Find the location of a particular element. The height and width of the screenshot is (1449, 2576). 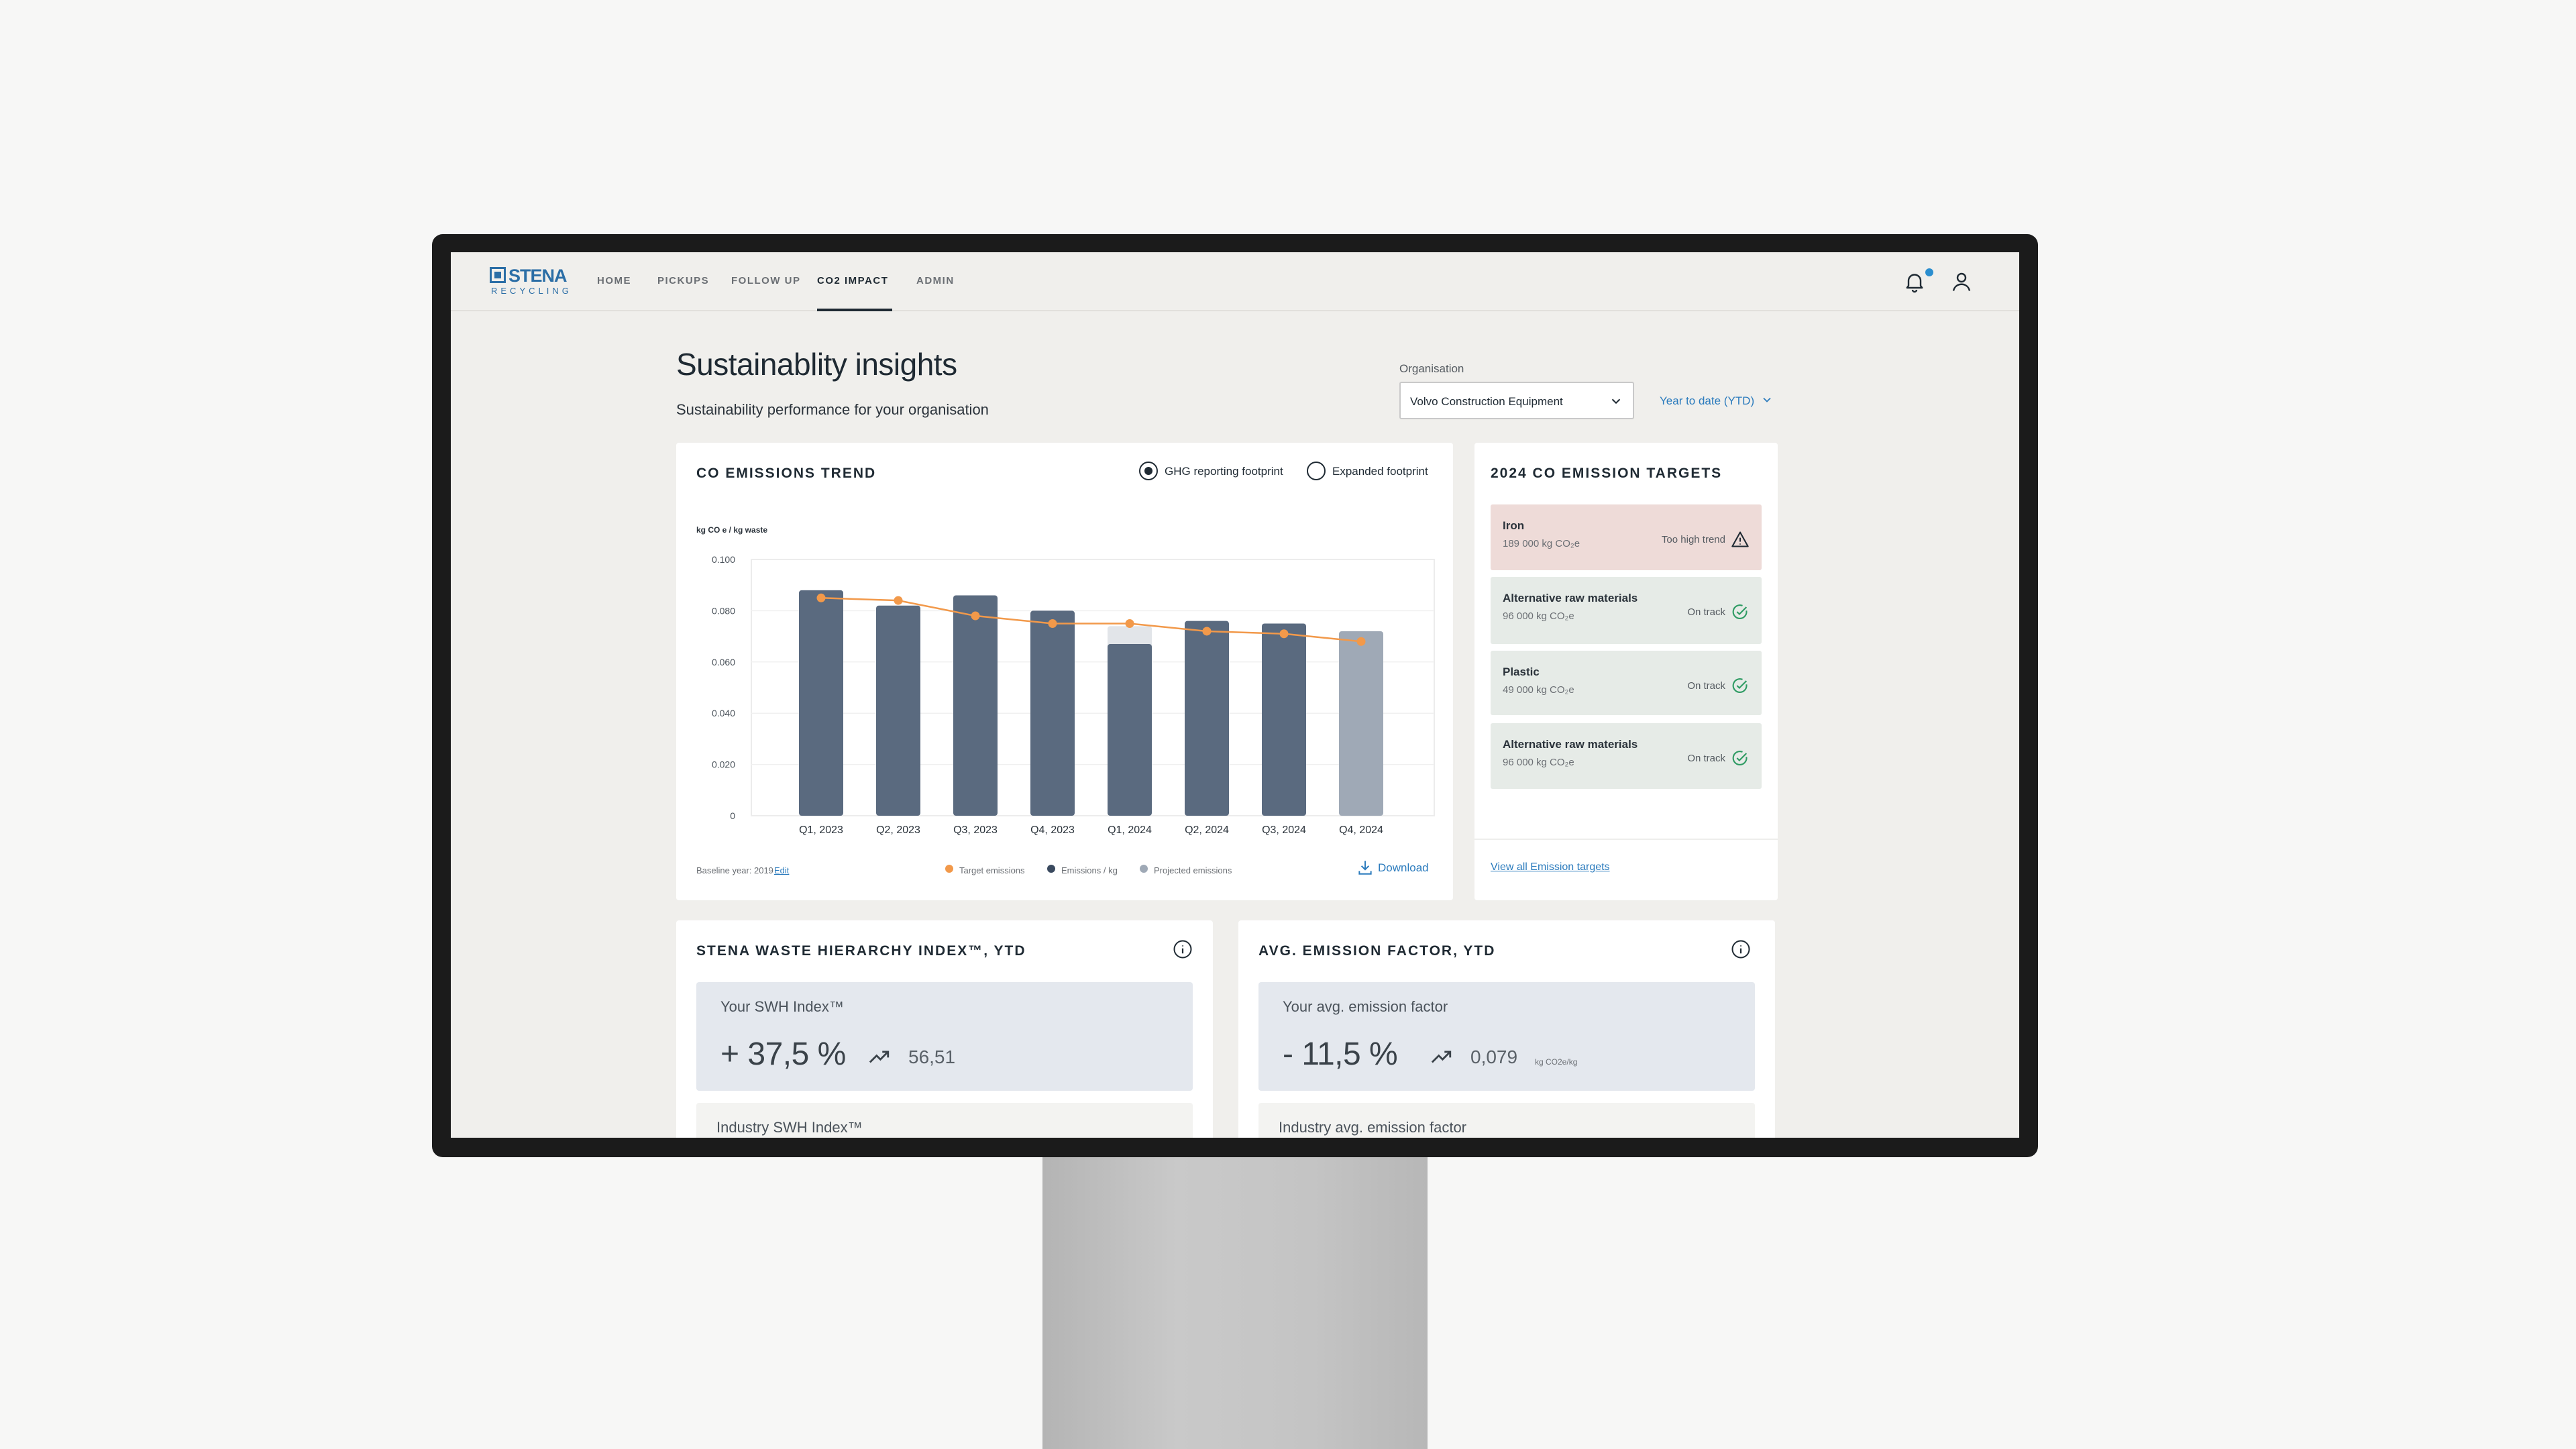

organisation-label: Organisation is located at coordinates (1431, 368).